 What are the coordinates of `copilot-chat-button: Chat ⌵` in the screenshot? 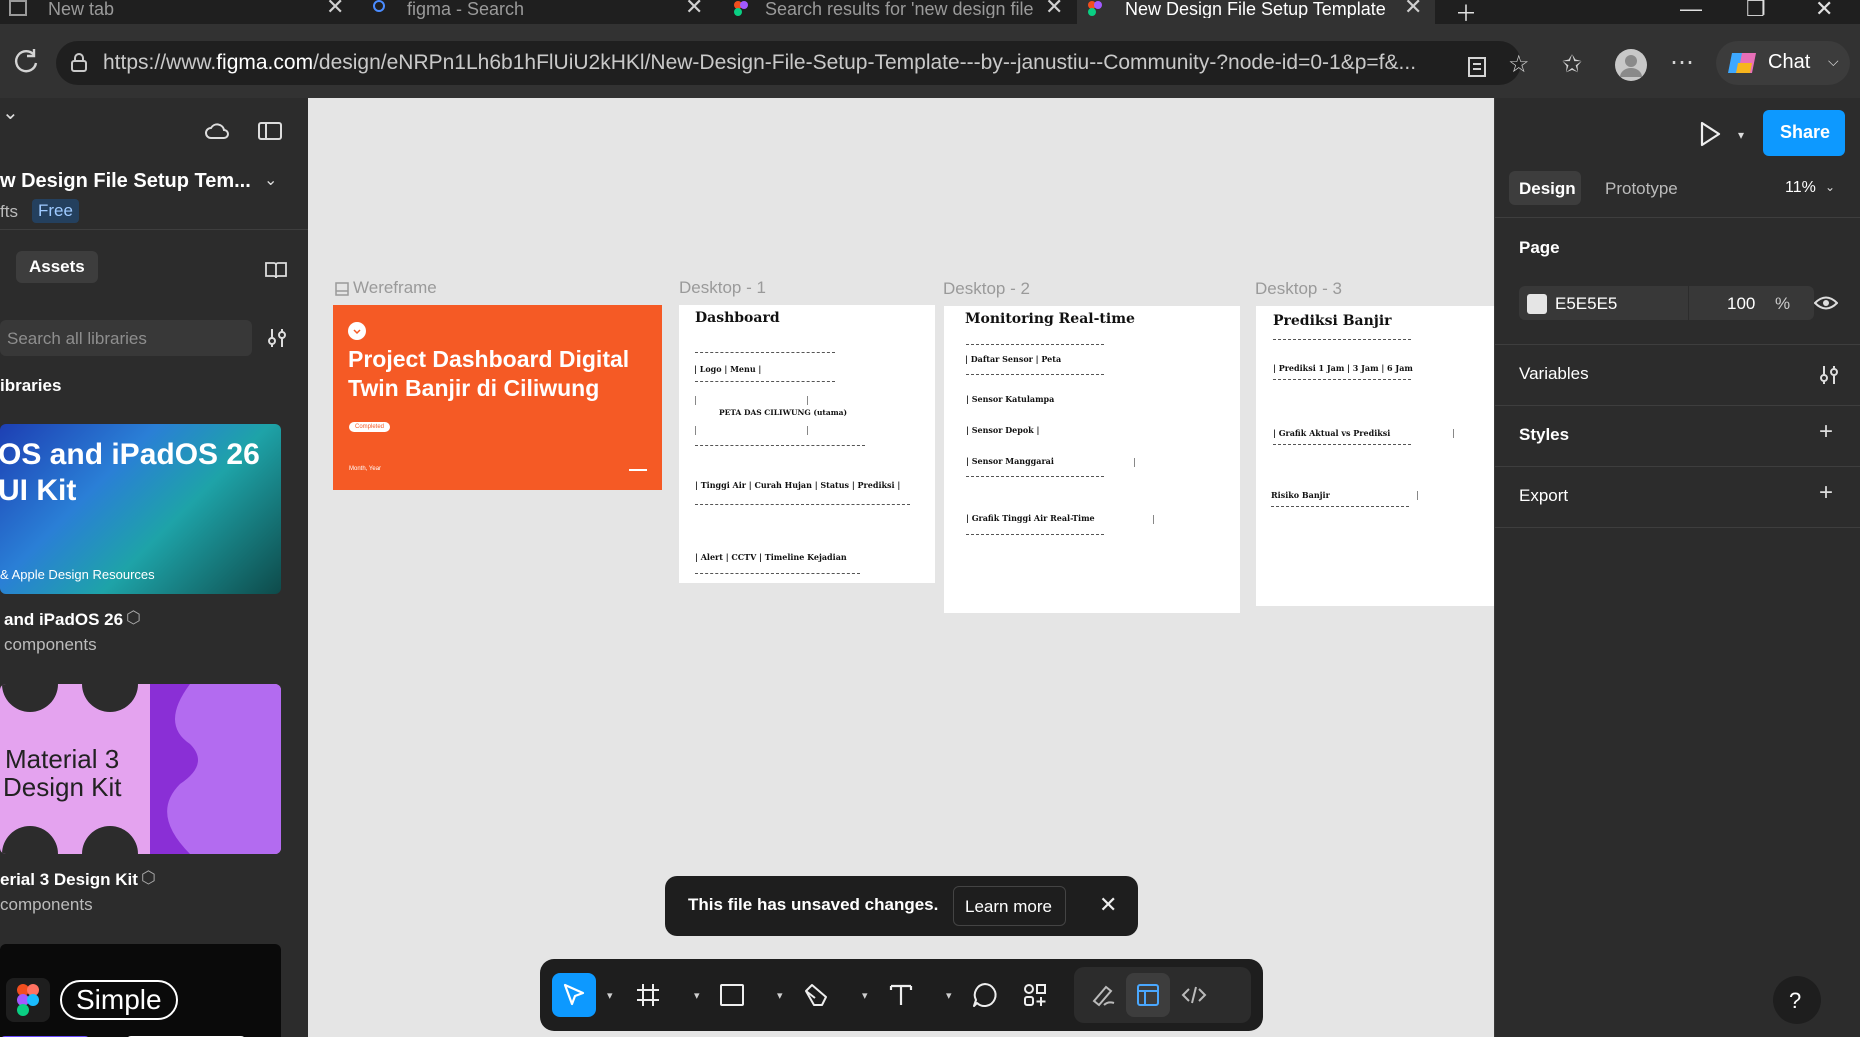 It's located at (1783, 63).